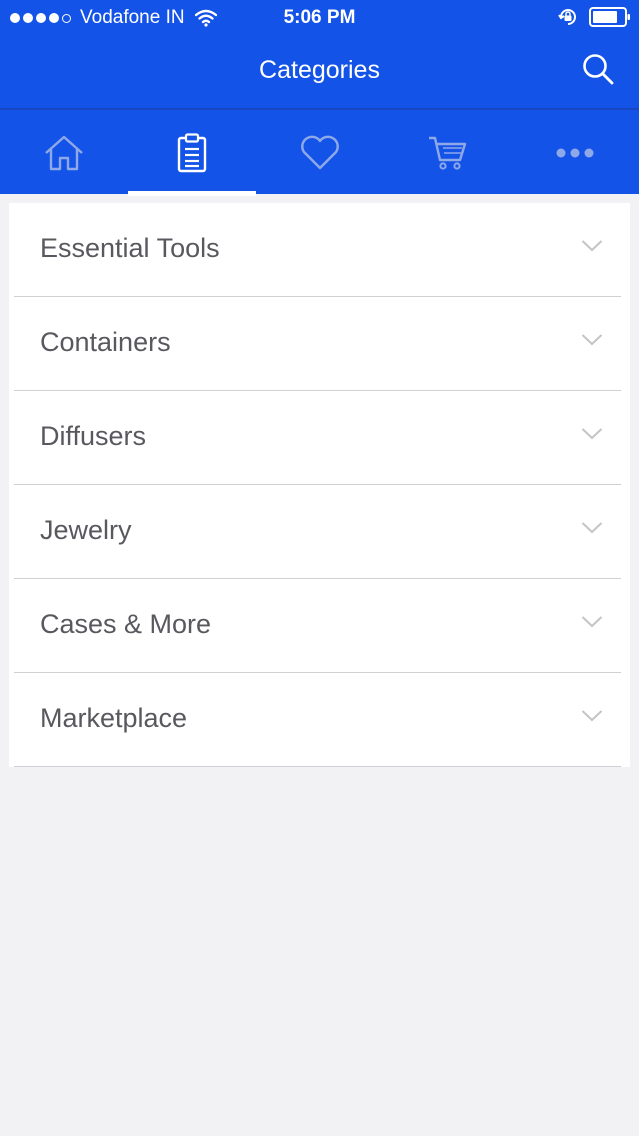 Image resolution: width=639 pixels, height=1136 pixels. What do you see at coordinates (317, 626) in the screenshot?
I see `category-item-cases-more: Cases & More` at bounding box center [317, 626].